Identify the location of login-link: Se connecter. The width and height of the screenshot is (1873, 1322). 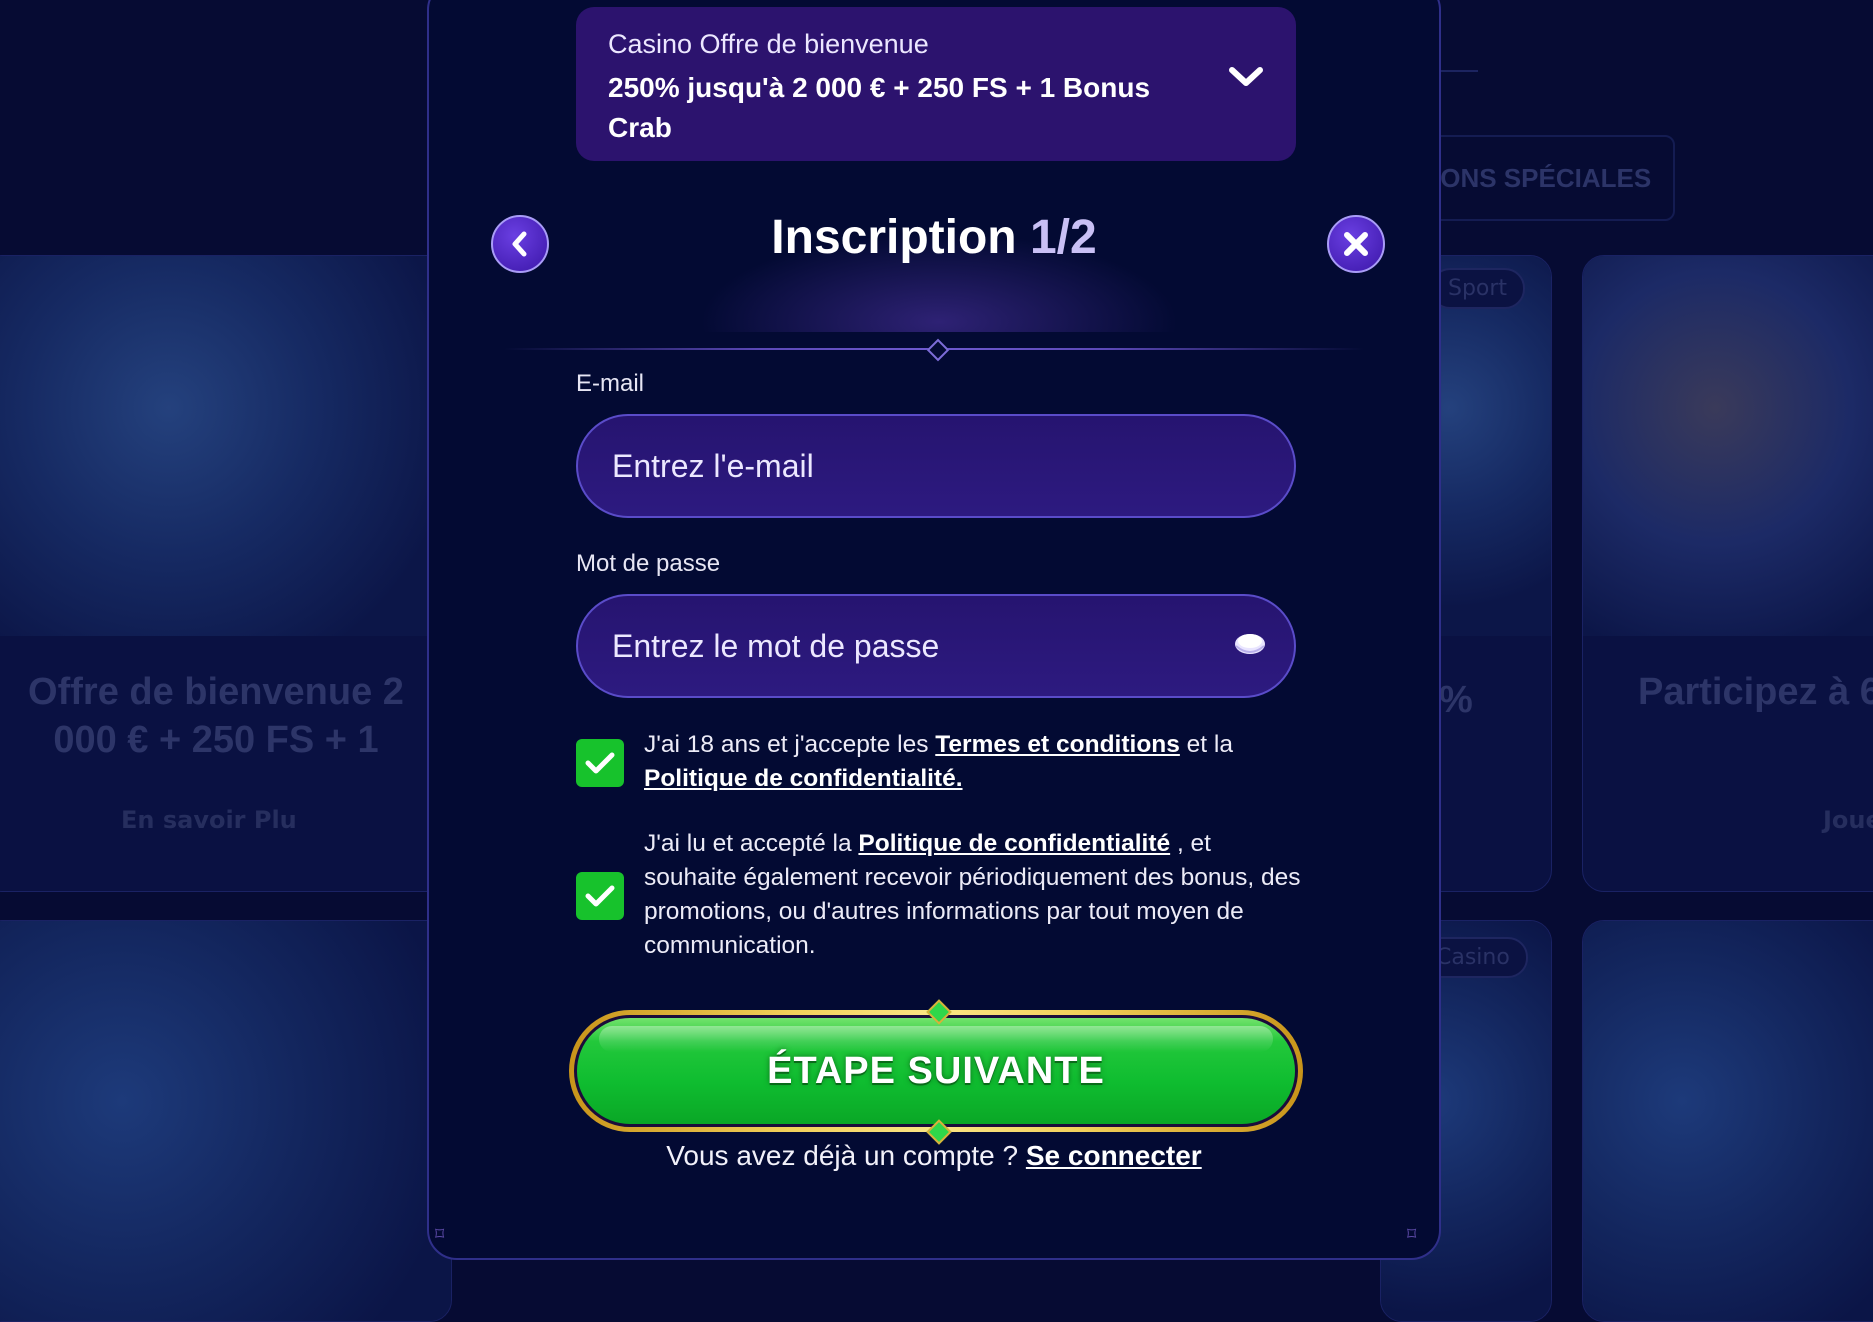
(1114, 1155).